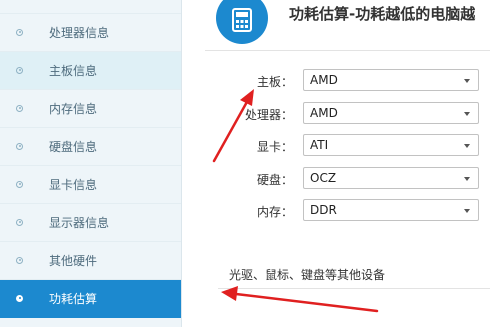 The height and width of the screenshot is (327, 490). Describe the element at coordinates (233, 126) in the screenshot. I see `arrow-up-right-icon` at that location.